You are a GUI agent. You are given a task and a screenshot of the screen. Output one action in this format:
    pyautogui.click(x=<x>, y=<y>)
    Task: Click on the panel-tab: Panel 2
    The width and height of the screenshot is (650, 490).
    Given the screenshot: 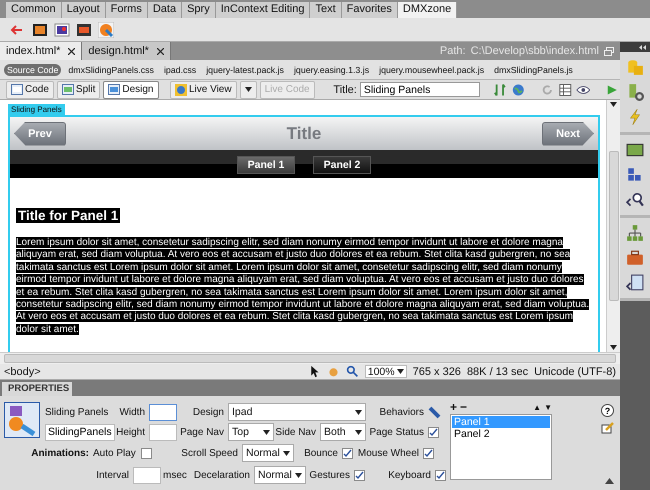 What is the action you would take?
    pyautogui.click(x=342, y=165)
    